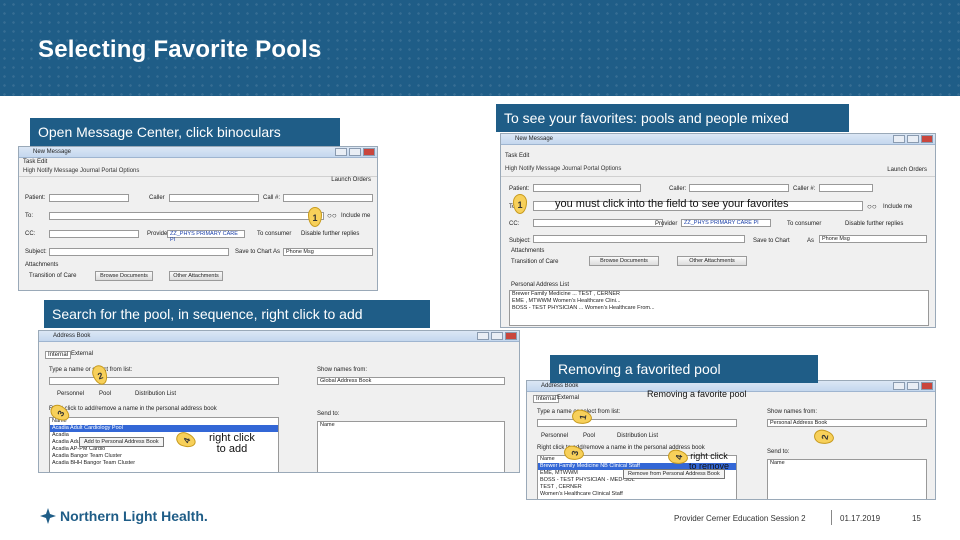  Describe the element at coordinates (637, 494) in the screenshot. I see `list-item: Women's Healthcare Clinical Staff` at that location.